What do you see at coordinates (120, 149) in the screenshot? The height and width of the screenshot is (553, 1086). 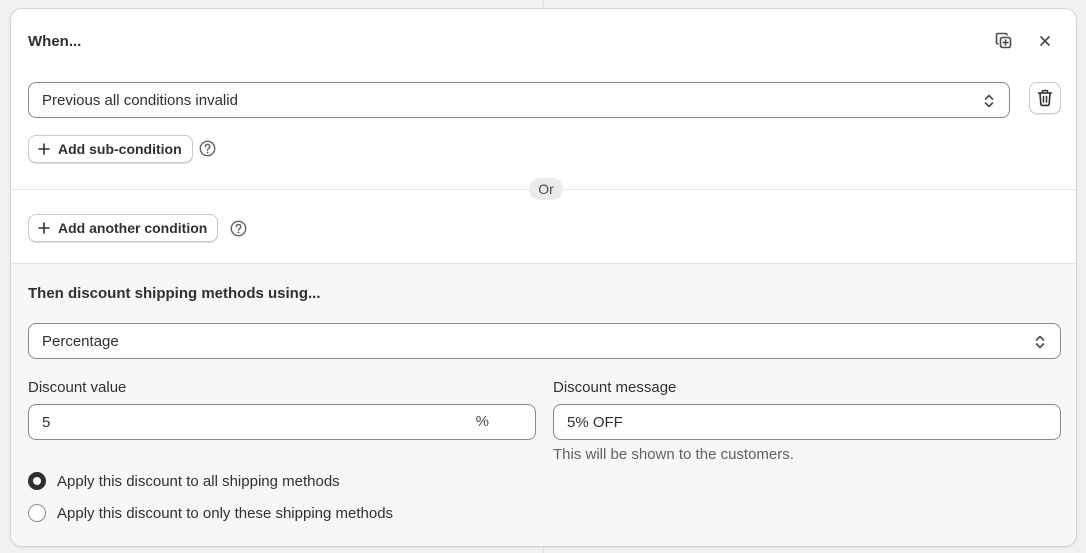 I see `add-sub-condition-label: Add sub-condition` at bounding box center [120, 149].